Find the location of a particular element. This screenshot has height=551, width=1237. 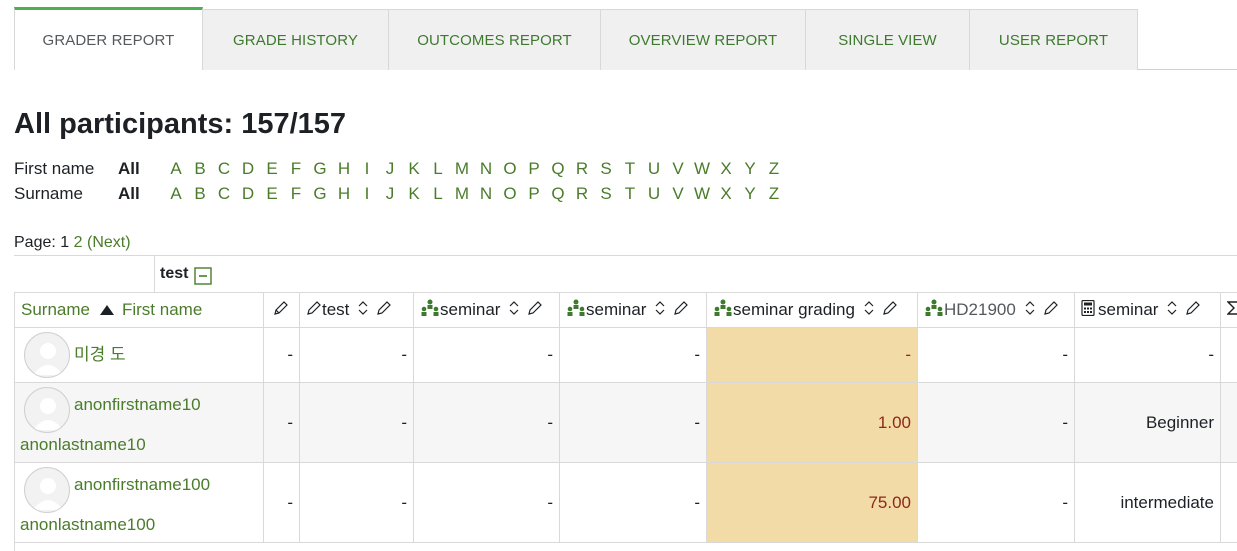

paging-next: (Next) is located at coordinates (109, 242).